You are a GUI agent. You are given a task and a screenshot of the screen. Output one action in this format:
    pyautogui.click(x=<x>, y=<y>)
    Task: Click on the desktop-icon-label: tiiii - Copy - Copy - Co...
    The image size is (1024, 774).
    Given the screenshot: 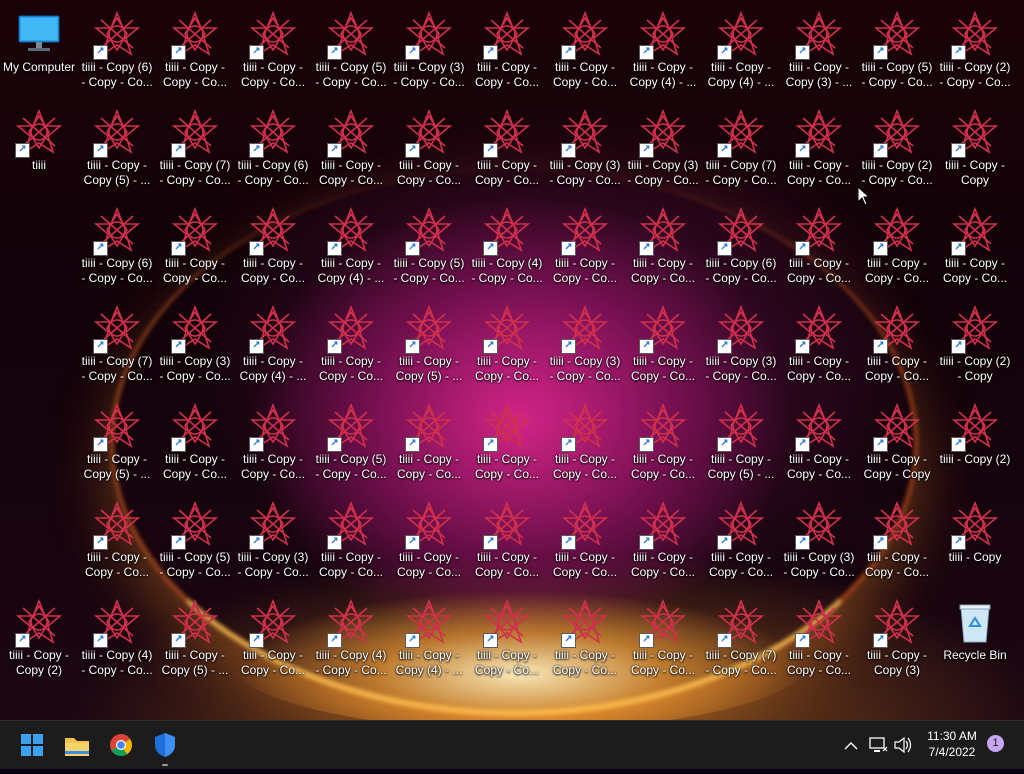 What is the action you would take?
    pyautogui.click(x=585, y=270)
    